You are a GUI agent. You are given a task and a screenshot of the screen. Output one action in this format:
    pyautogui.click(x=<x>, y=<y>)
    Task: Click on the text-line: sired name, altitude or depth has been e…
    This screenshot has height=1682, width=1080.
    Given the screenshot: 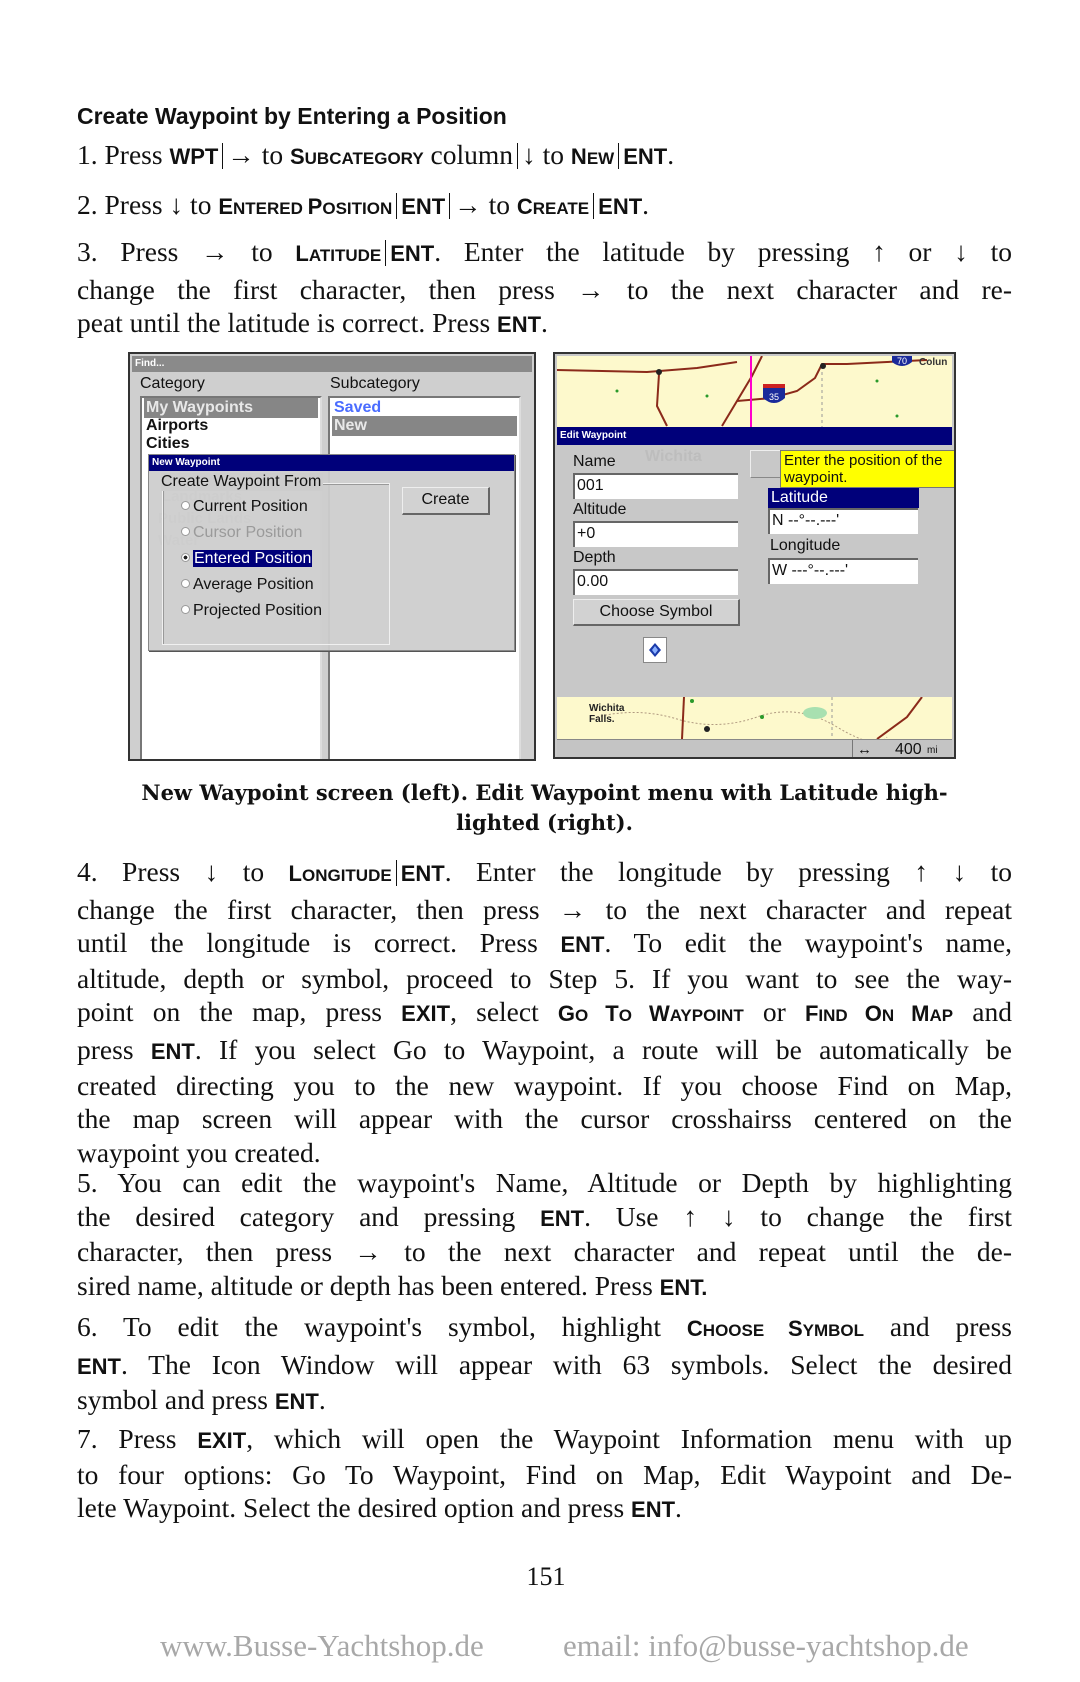 What is the action you would take?
    pyautogui.click(x=392, y=1285)
    